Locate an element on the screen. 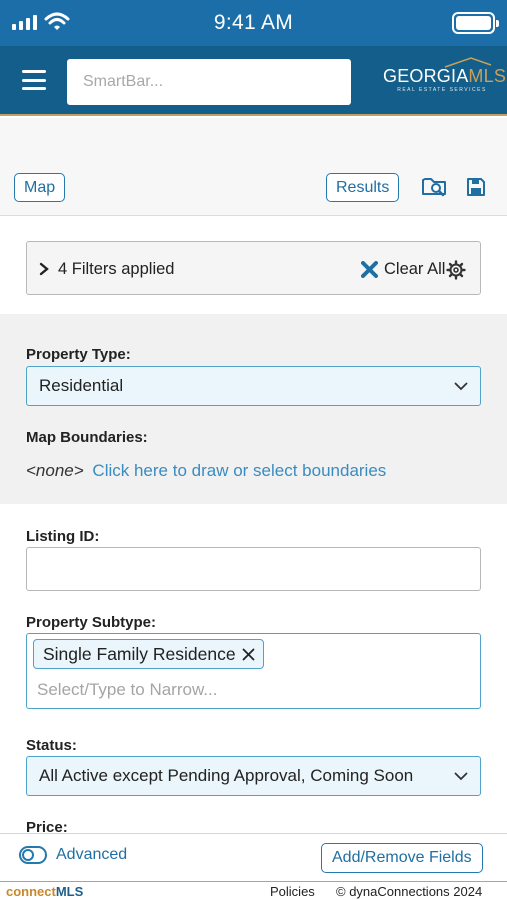  clear-x-icon is located at coordinates (369, 269).